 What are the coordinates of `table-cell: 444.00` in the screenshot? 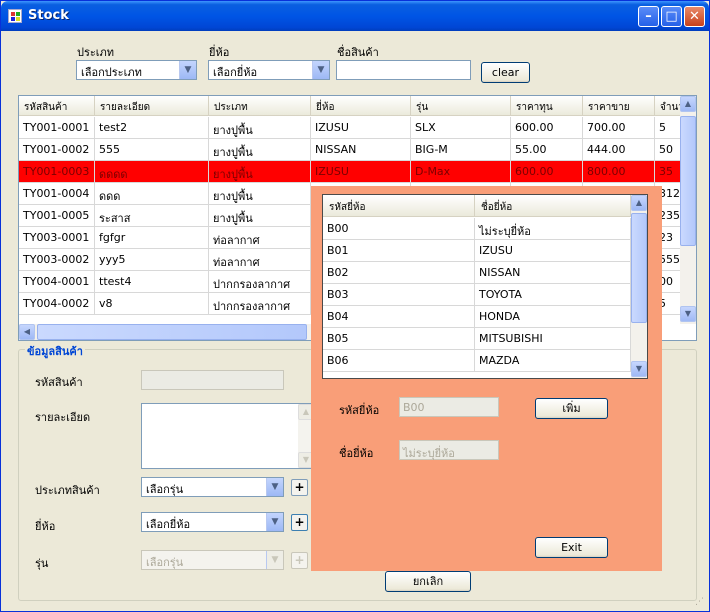 It's located at (619, 150).